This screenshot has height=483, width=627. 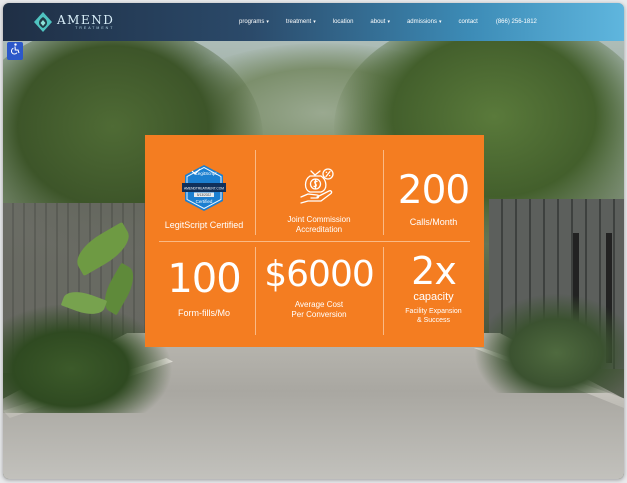 What do you see at coordinates (319, 274) in the screenshot?
I see `average-cost-value: $6000` at bounding box center [319, 274].